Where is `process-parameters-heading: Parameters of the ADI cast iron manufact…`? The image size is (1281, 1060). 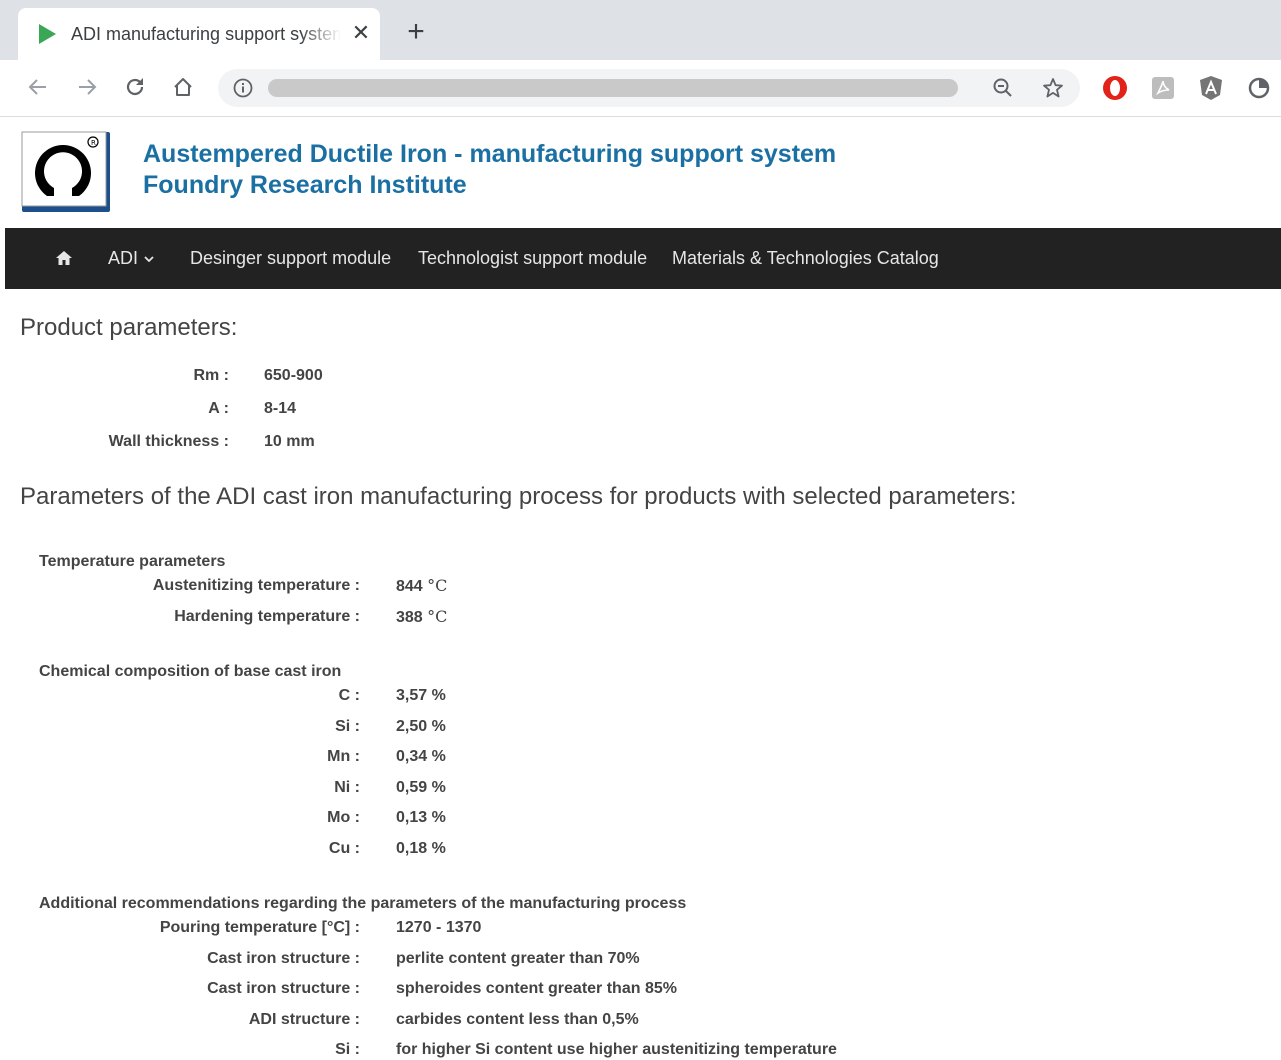
process-parameters-heading: Parameters of the ADI cast iron manufact… is located at coordinates (518, 496).